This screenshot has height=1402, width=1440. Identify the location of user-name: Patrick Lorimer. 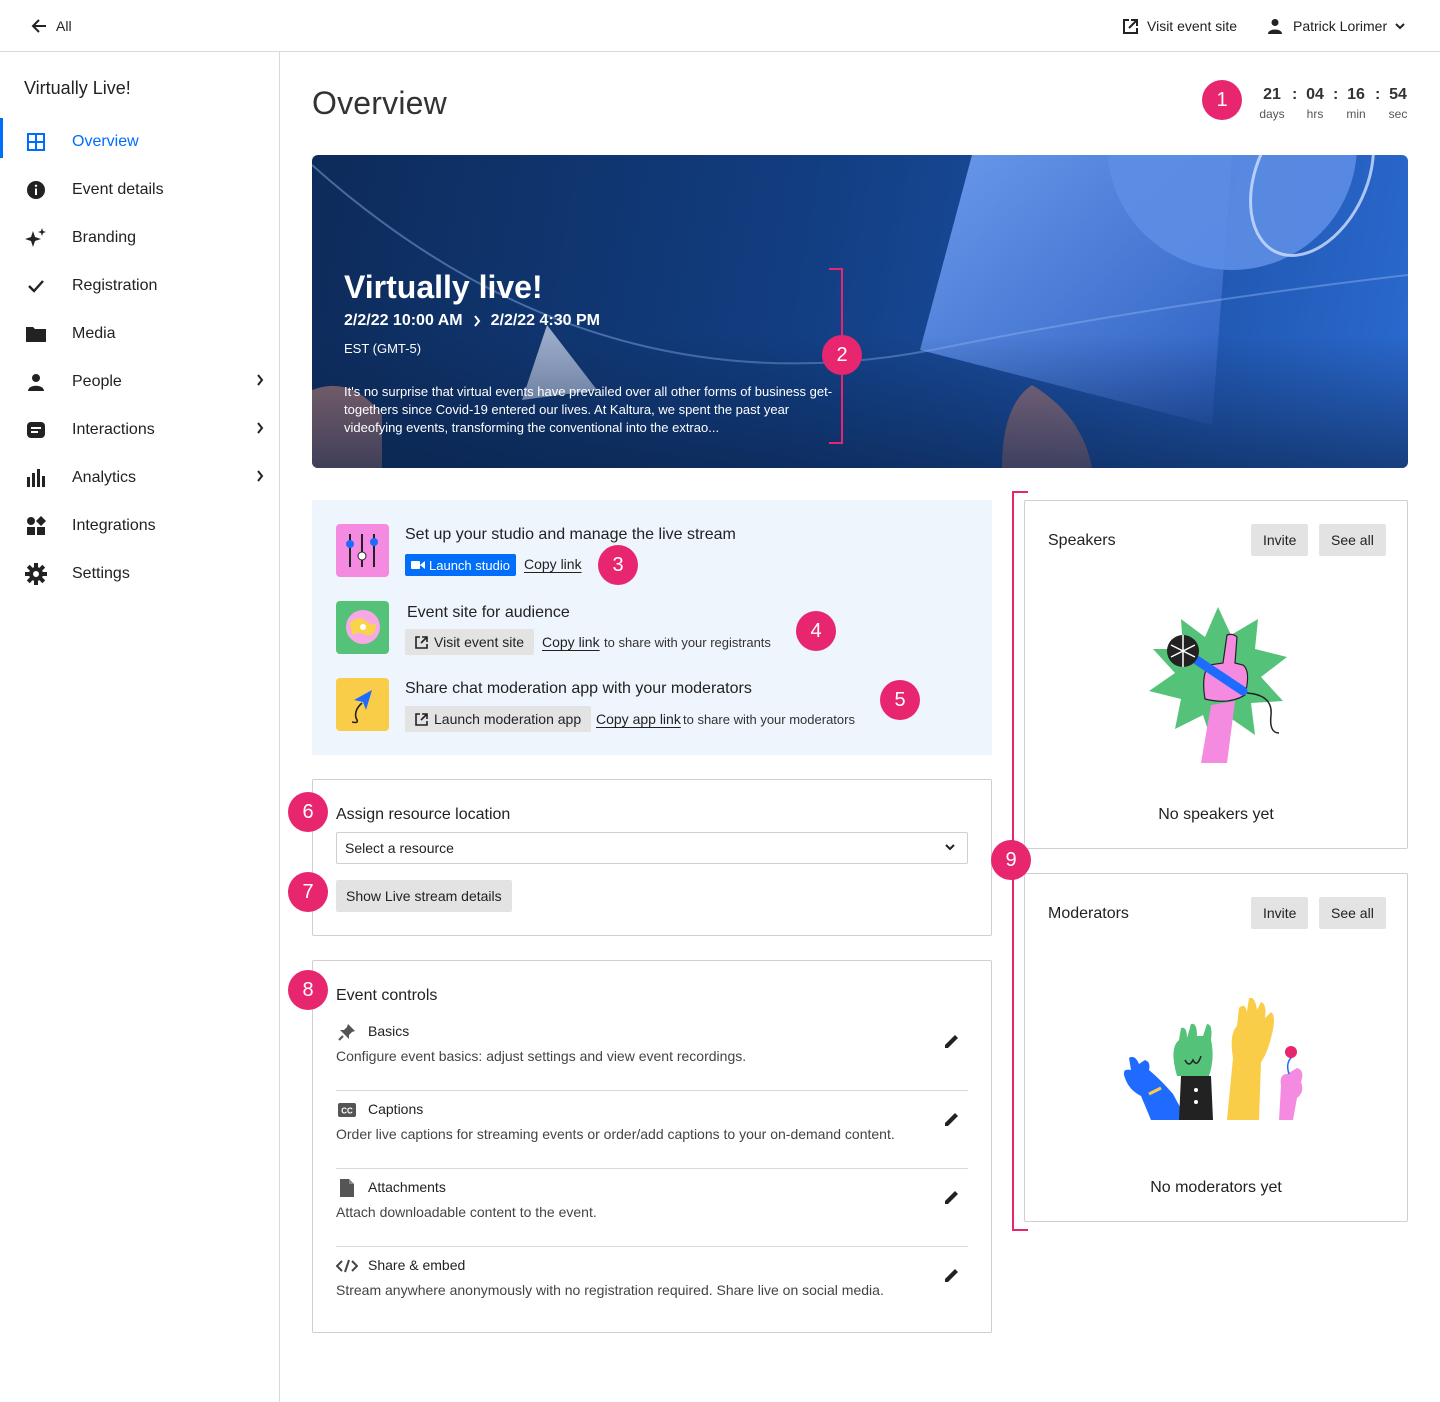
(1340, 26).